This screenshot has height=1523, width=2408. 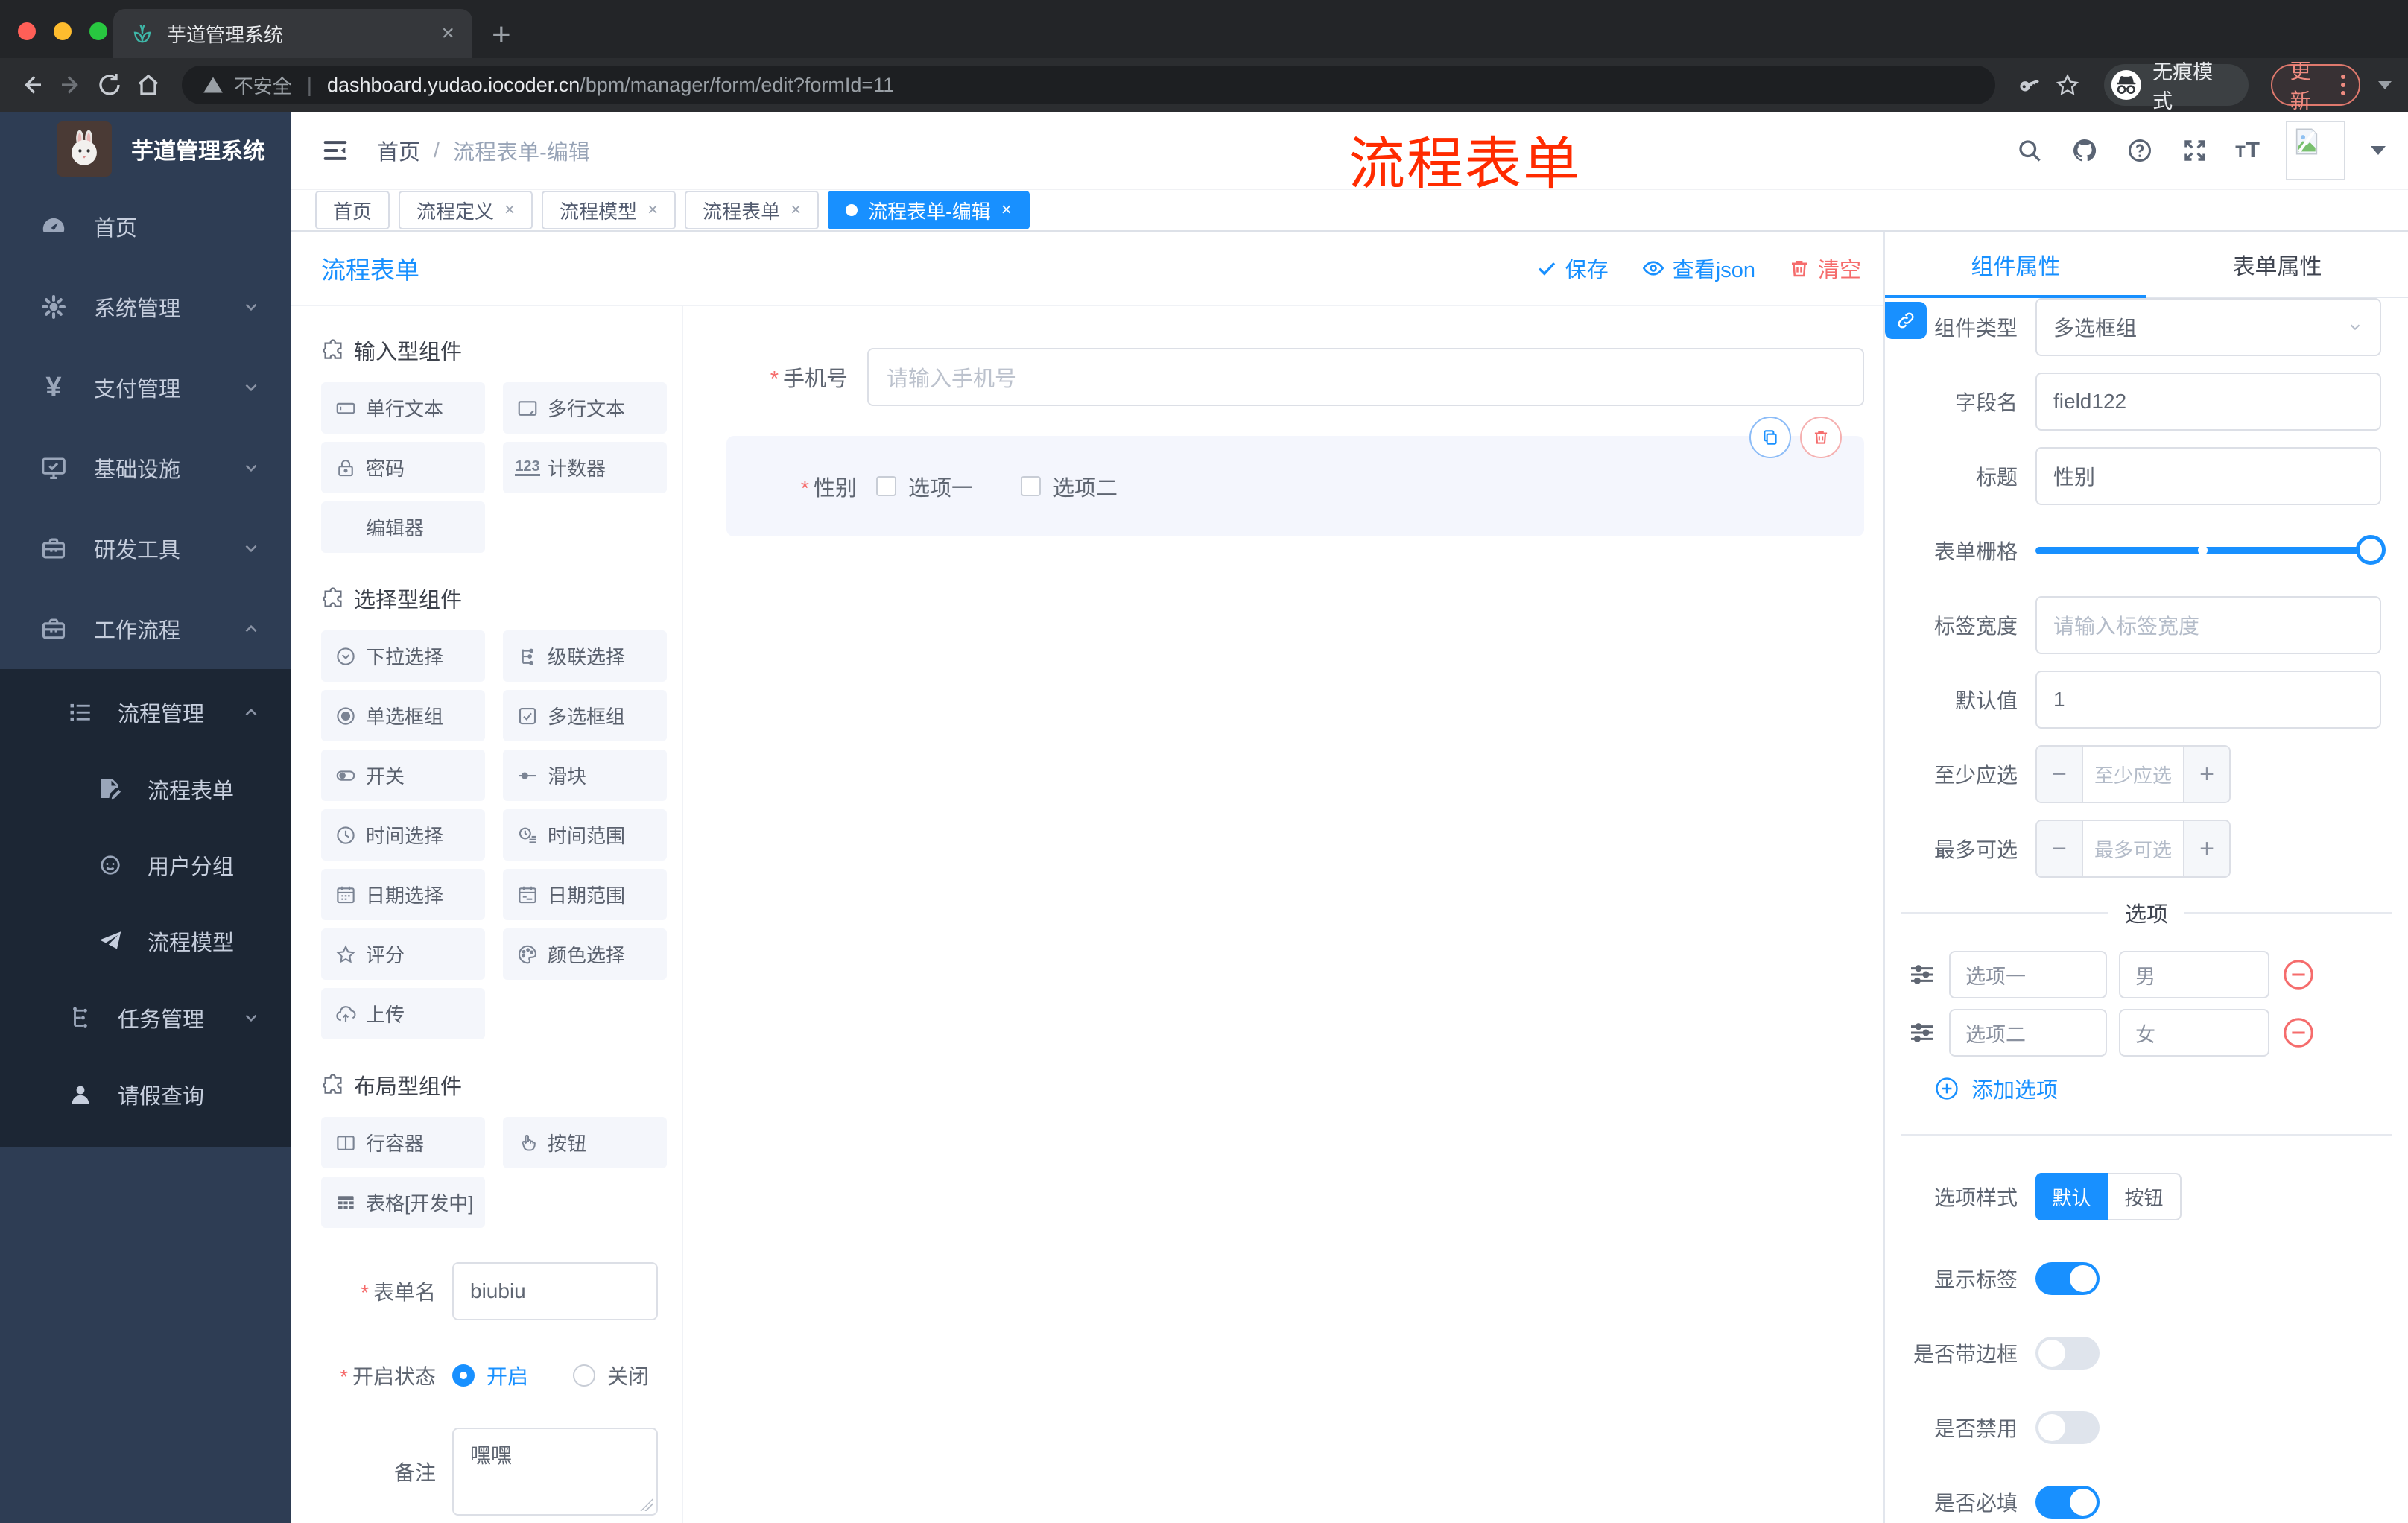 What do you see at coordinates (2028, 85) in the screenshot?
I see `password-key-icon` at bounding box center [2028, 85].